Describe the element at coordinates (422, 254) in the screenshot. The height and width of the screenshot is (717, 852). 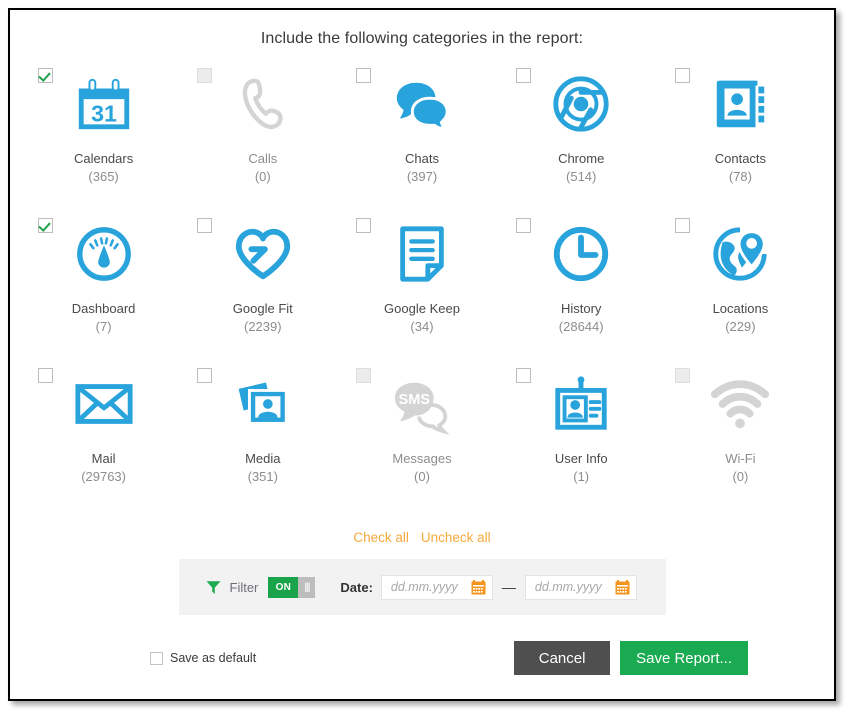
I see `note-icon` at that location.